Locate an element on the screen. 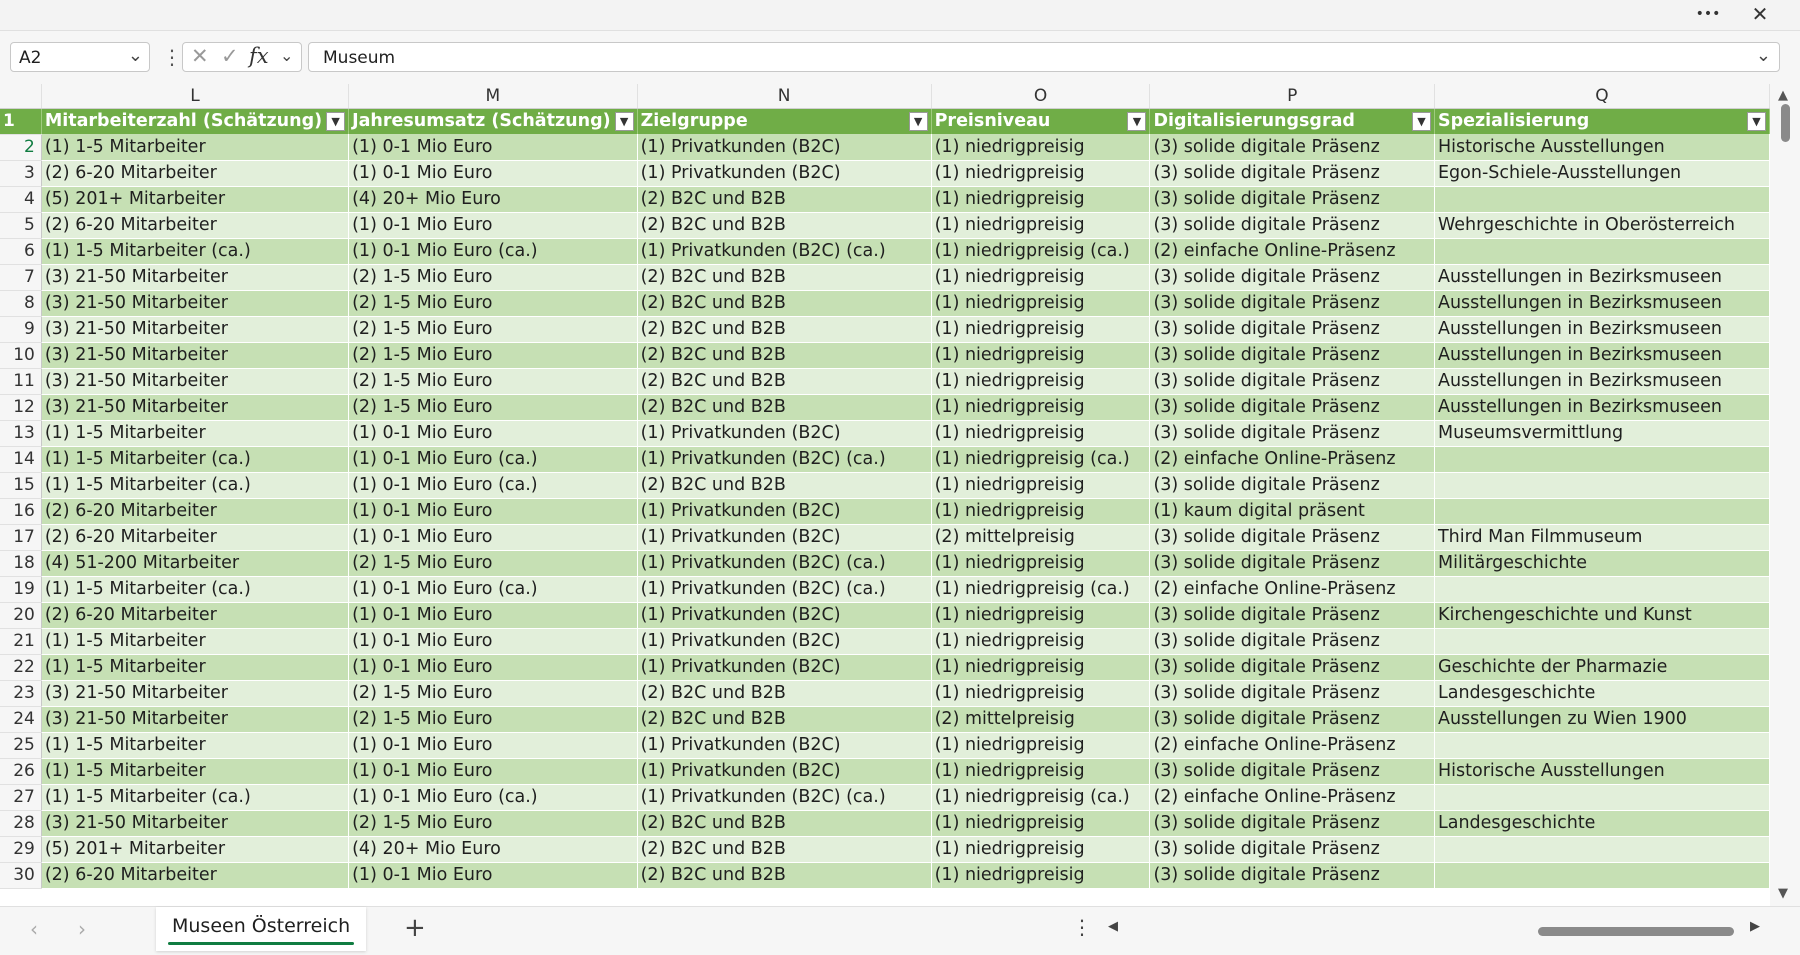 The image size is (1800, 955). next-sheet-icon: › is located at coordinates (82, 929).